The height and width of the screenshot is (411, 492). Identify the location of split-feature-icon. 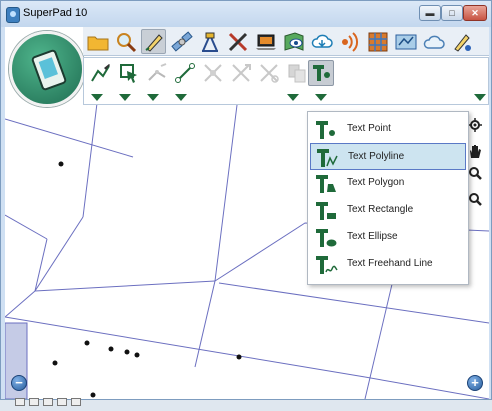
(241, 73).